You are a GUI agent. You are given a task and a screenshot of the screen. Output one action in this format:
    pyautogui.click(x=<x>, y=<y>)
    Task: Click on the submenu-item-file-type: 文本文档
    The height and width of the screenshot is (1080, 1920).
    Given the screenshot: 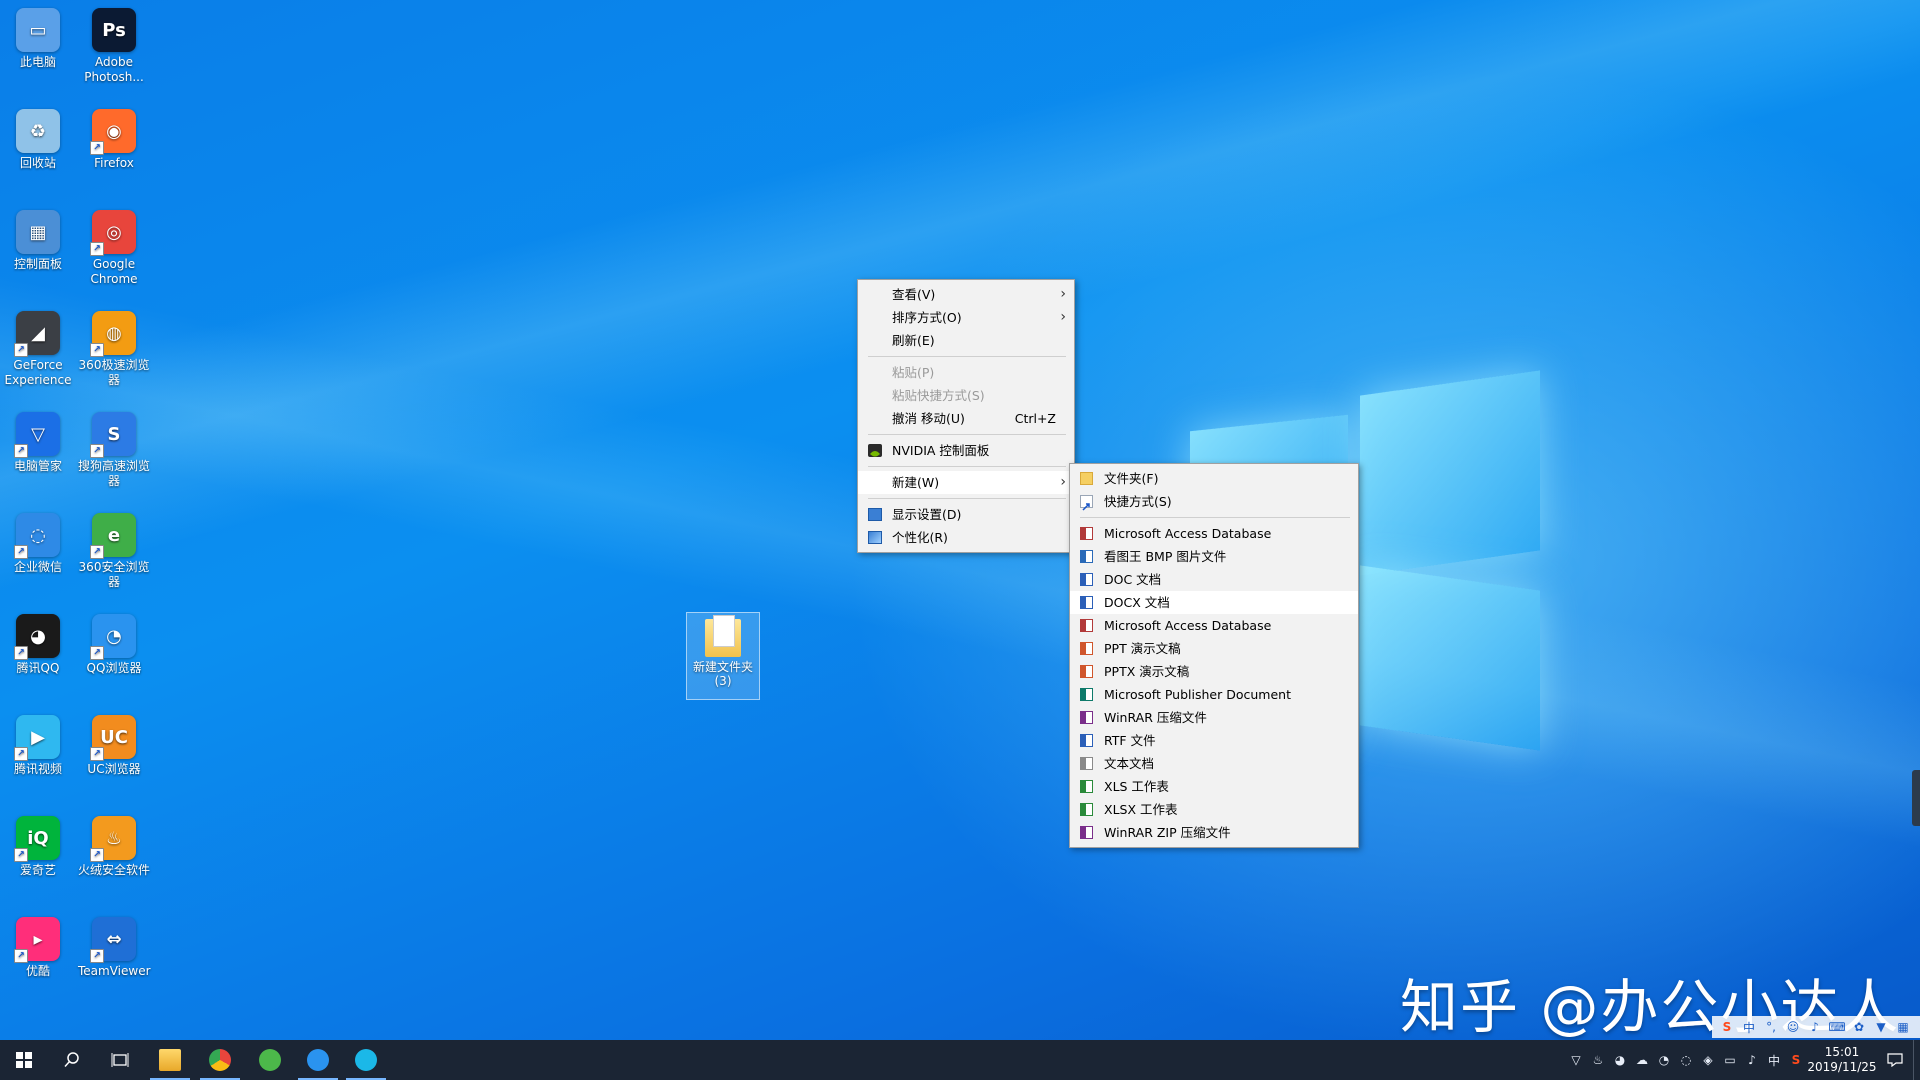 What is the action you would take?
    pyautogui.click(x=1214, y=763)
    